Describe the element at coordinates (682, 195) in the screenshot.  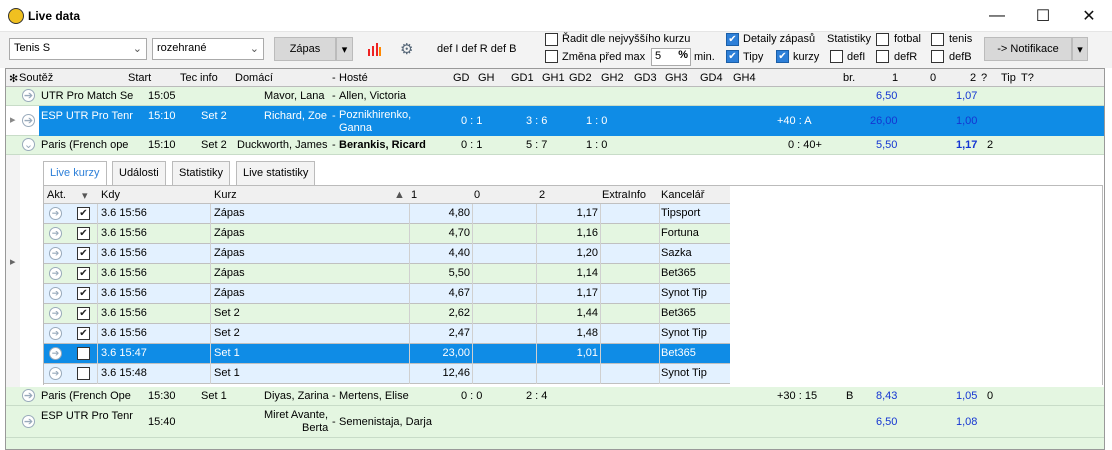
I see `col-kancelar: Kancelář` at that location.